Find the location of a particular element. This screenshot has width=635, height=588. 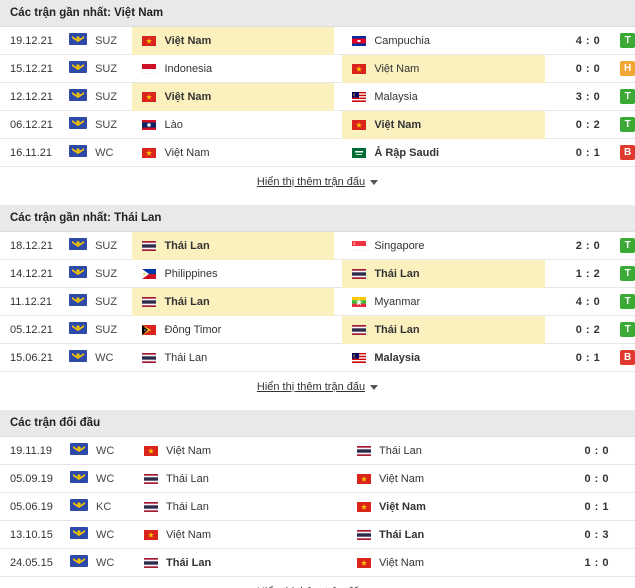

home-team: Philippines is located at coordinates (233, 274).